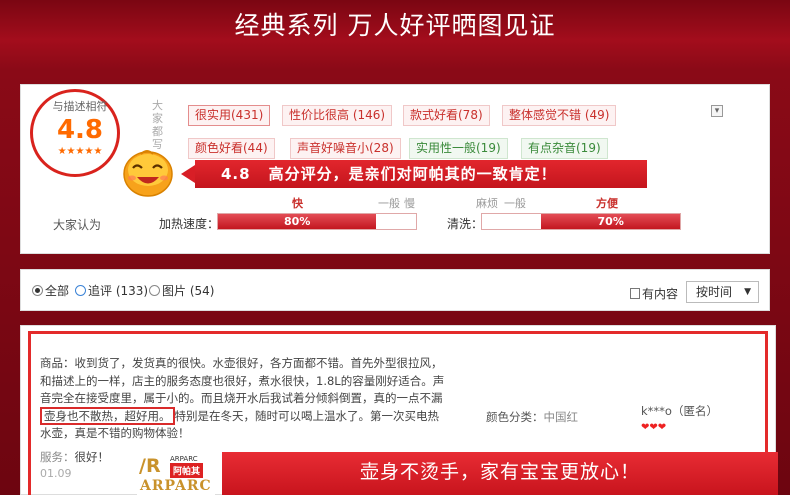  What do you see at coordinates (395, 25) in the screenshot?
I see `page-title: 经典系列 万人好评晒图见证` at bounding box center [395, 25].